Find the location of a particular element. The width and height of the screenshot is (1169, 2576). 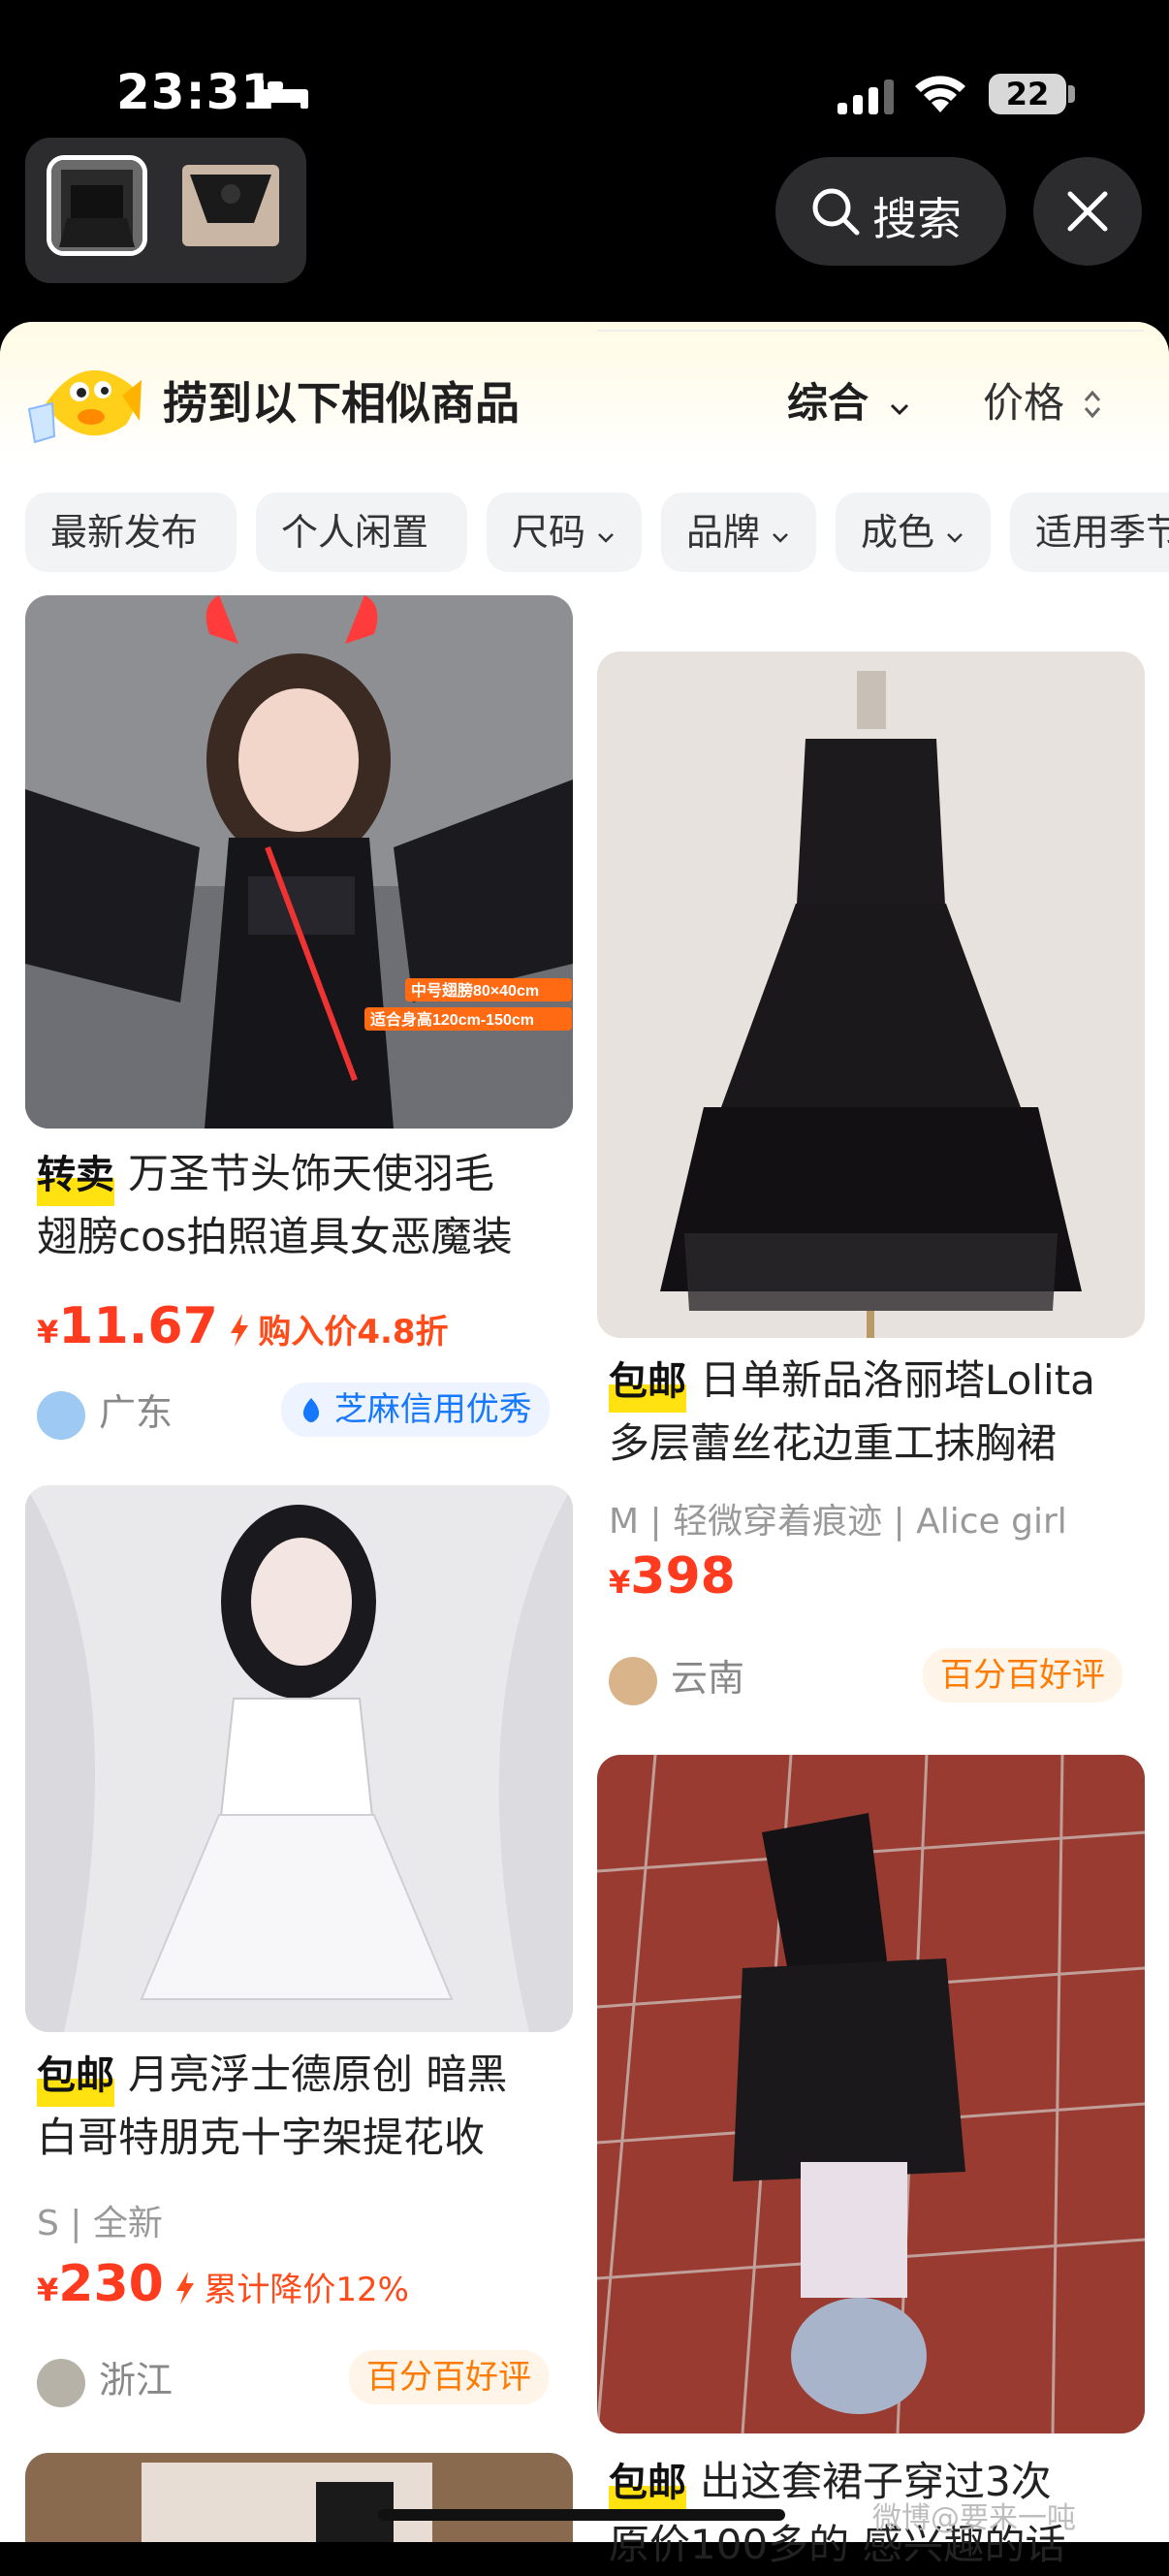

product-title: 包邮 月亮浮士德原创 暗黑 白哥特朋克十字架提花收 is located at coordinates (309, 2106).